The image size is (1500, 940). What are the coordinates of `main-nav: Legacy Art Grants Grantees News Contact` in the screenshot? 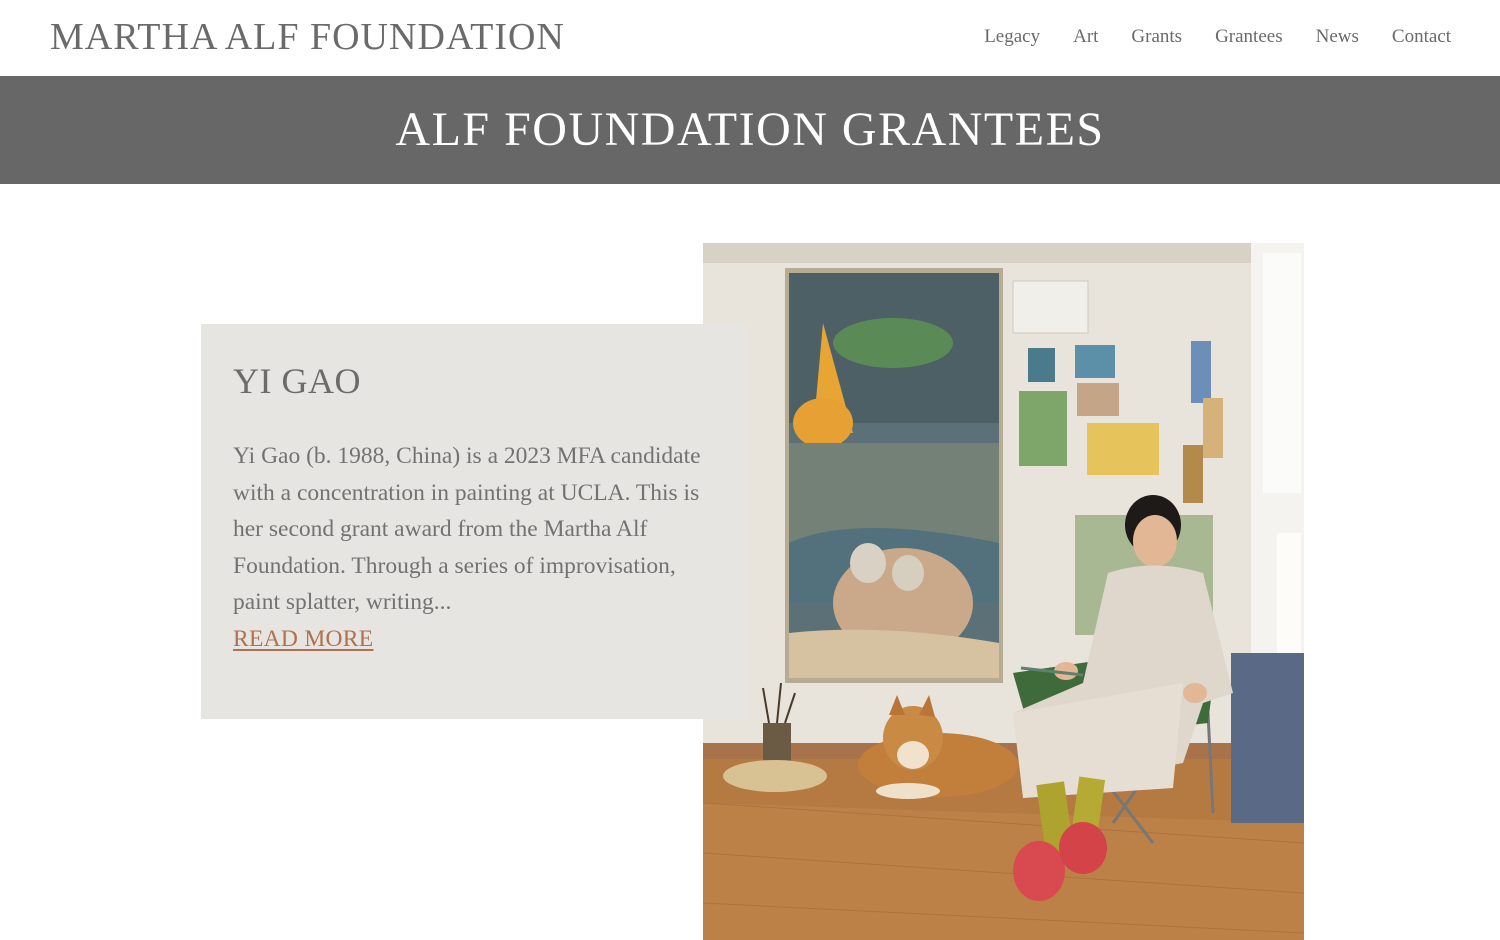 It's located at (1217, 37).